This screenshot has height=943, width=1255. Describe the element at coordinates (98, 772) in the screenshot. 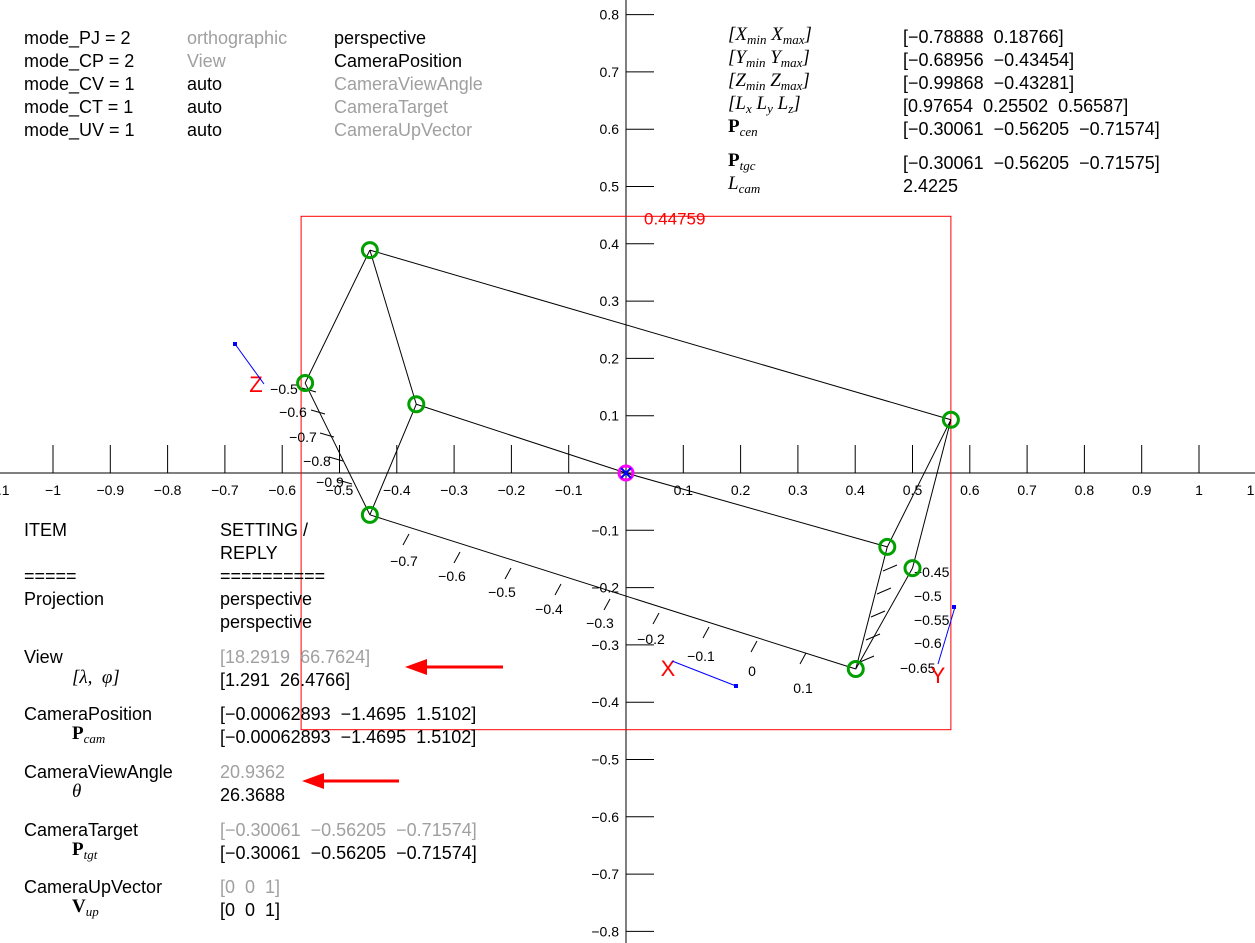

I see `row-camangle-name: CameraViewAngle` at that location.